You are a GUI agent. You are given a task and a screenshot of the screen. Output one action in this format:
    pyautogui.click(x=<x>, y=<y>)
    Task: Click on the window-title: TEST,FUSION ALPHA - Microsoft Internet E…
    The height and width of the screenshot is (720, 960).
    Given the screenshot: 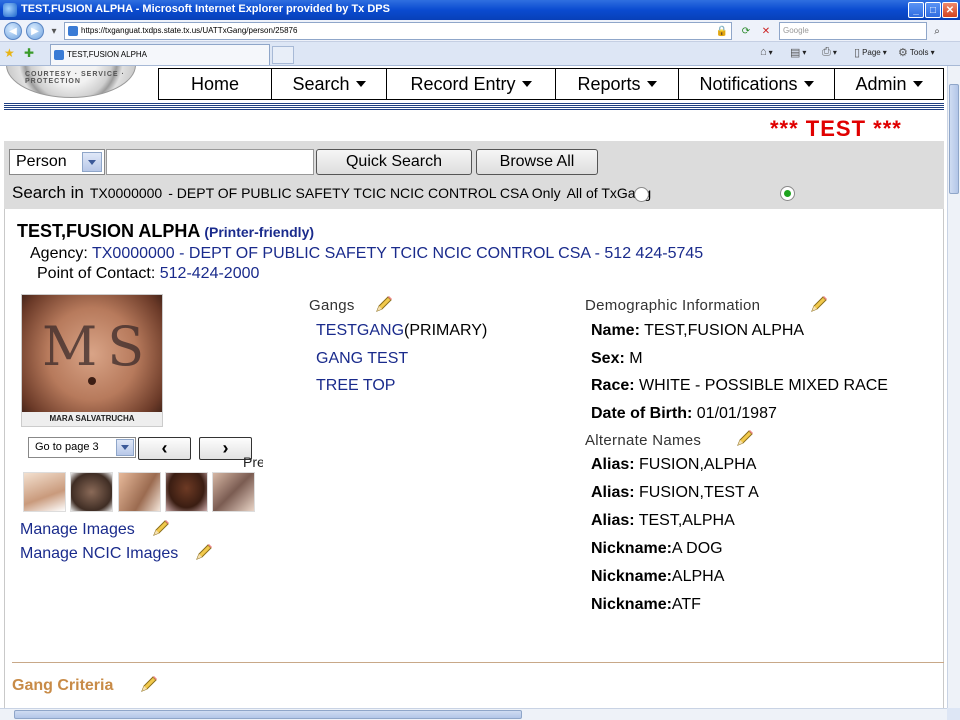 What is the action you would take?
    pyautogui.click(x=205, y=9)
    